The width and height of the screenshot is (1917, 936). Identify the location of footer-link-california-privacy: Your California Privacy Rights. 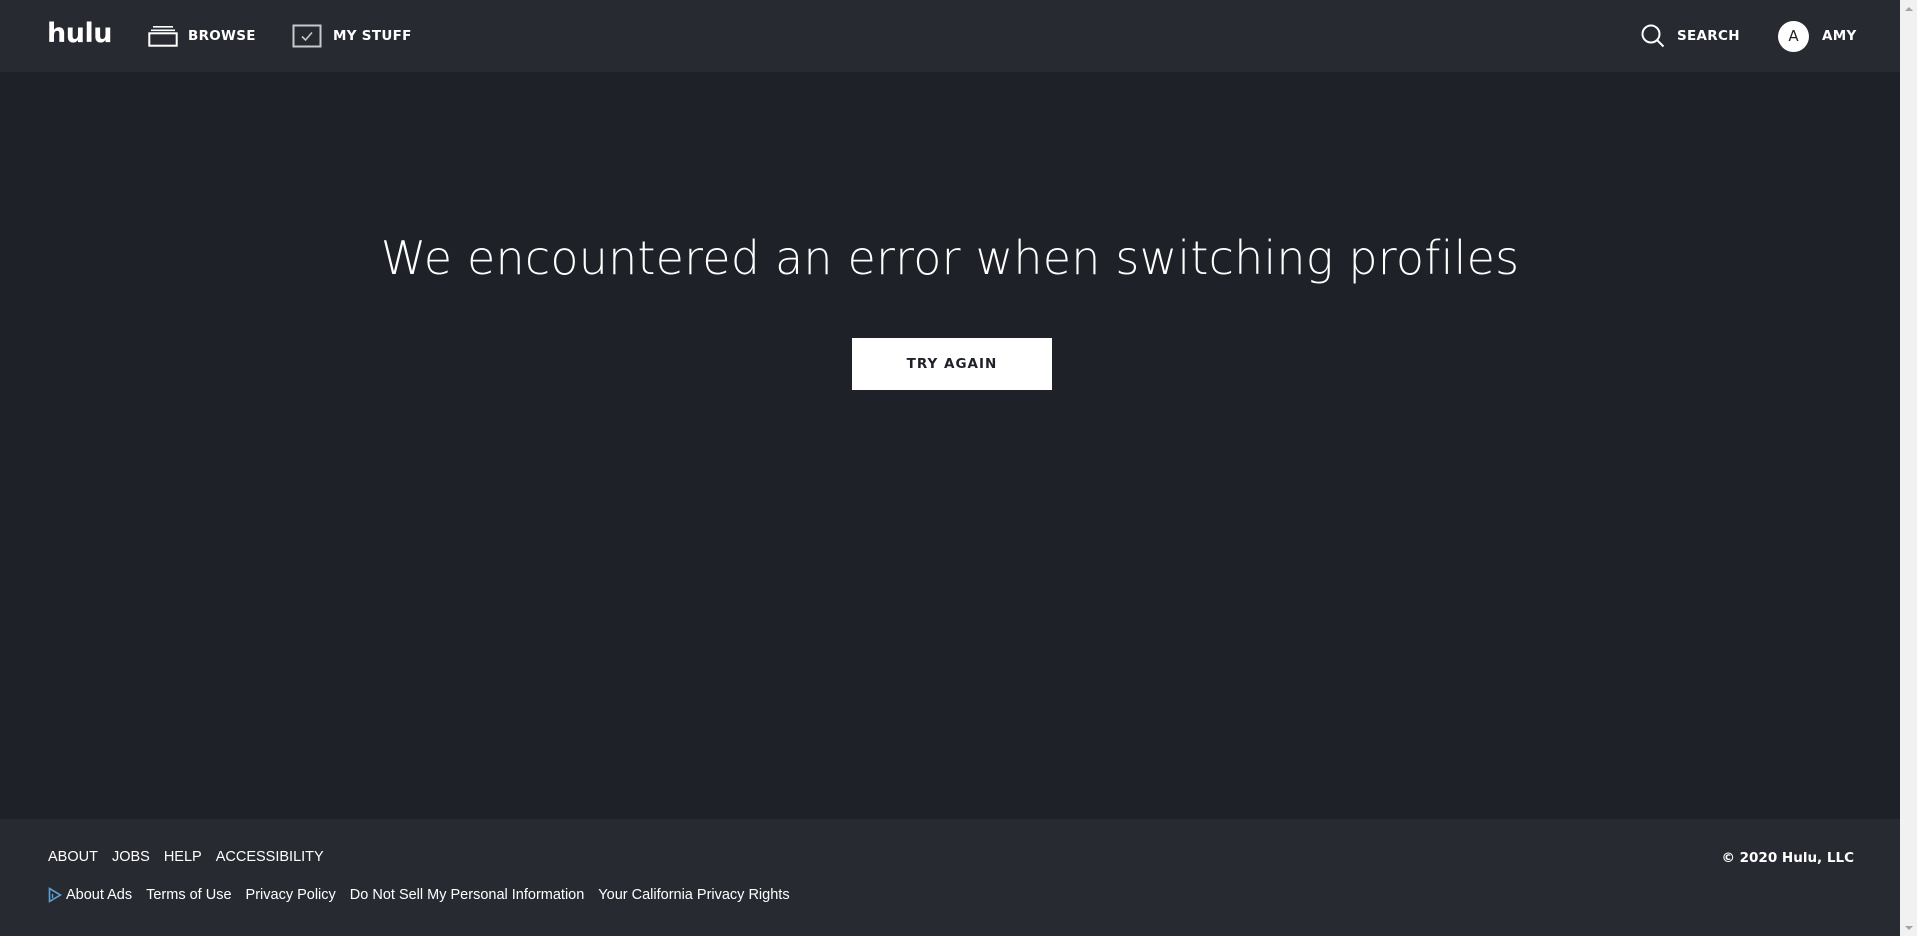
(693, 895).